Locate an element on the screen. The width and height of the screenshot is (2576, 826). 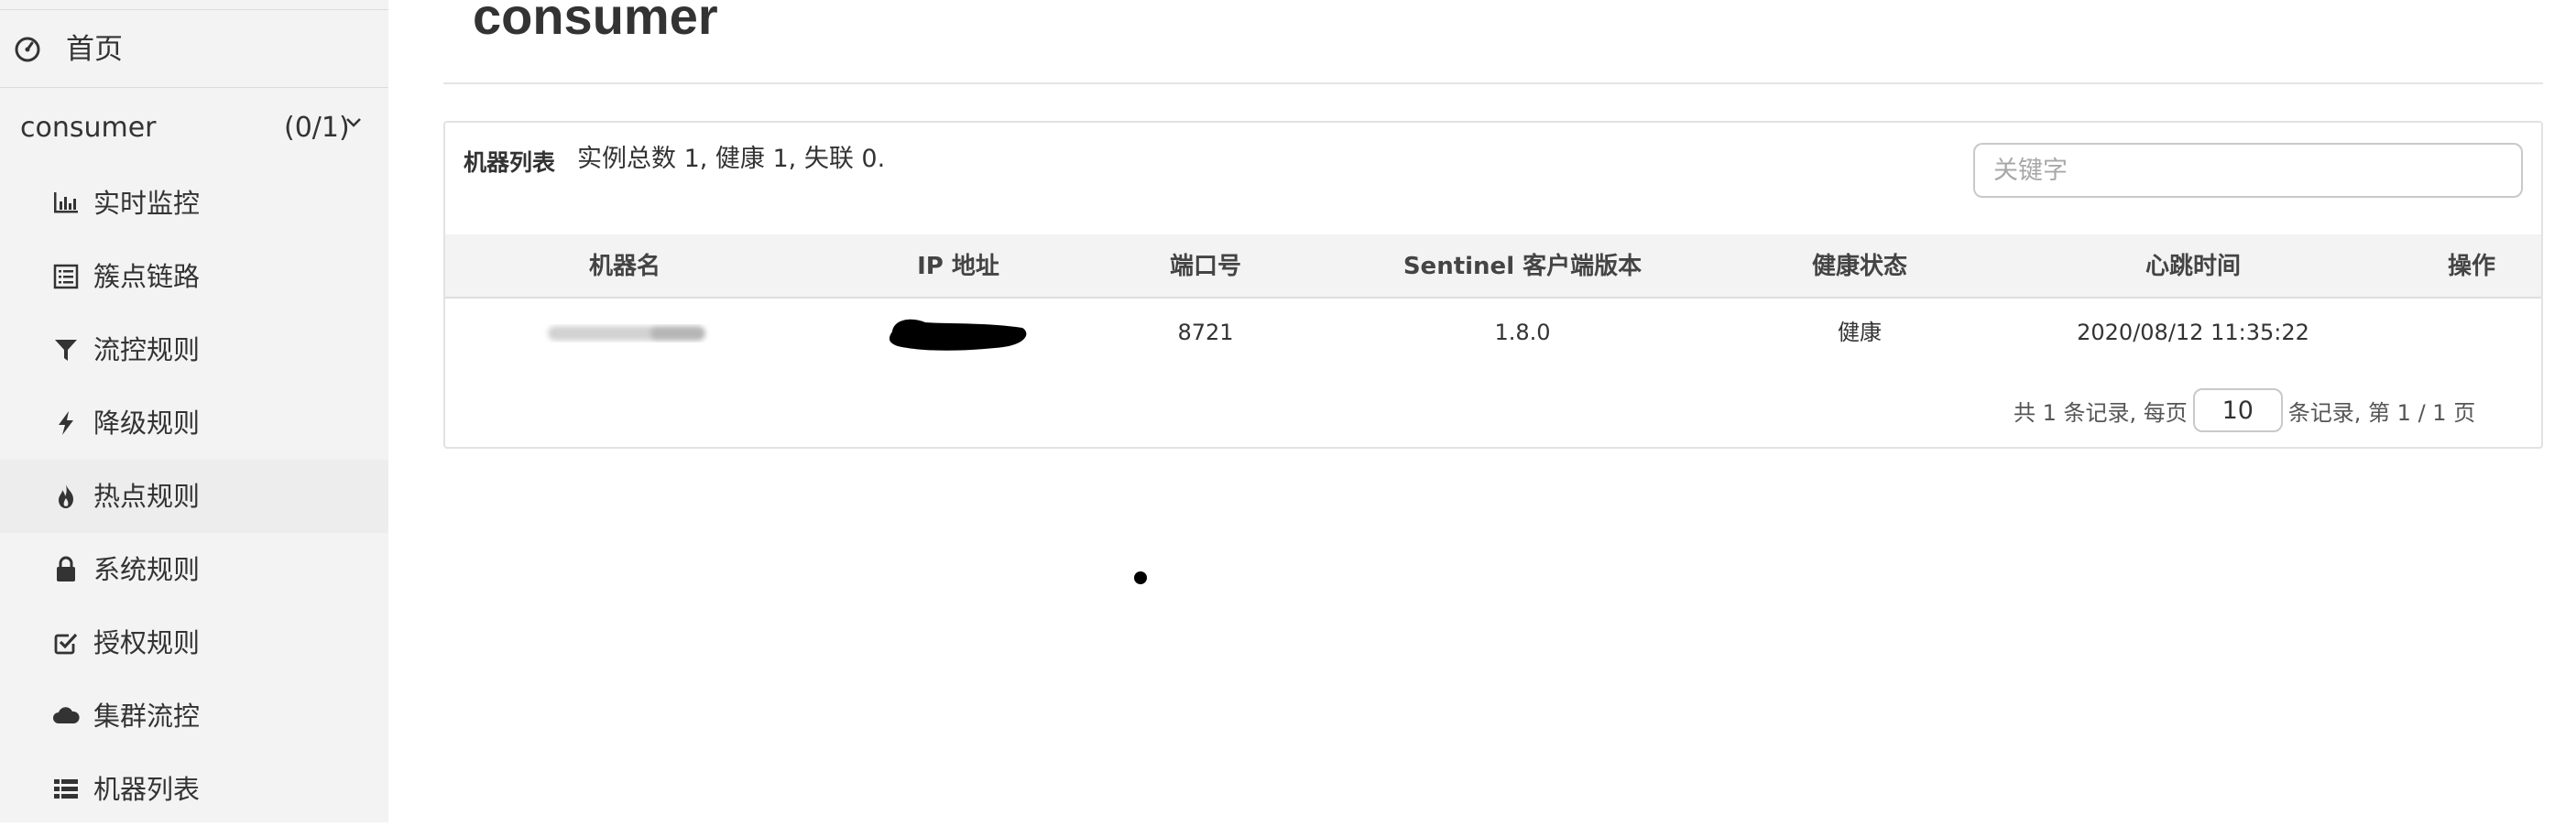
title-divider is located at coordinates (1493, 83).